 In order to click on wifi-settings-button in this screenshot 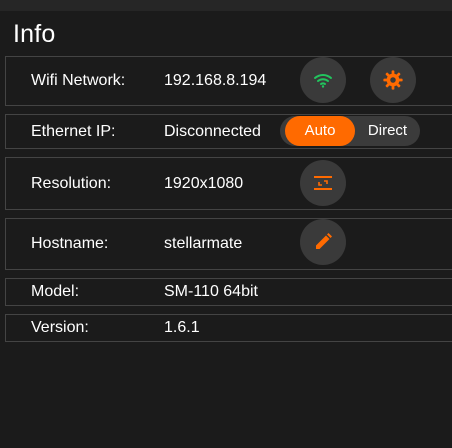, I will do `click(393, 80)`.